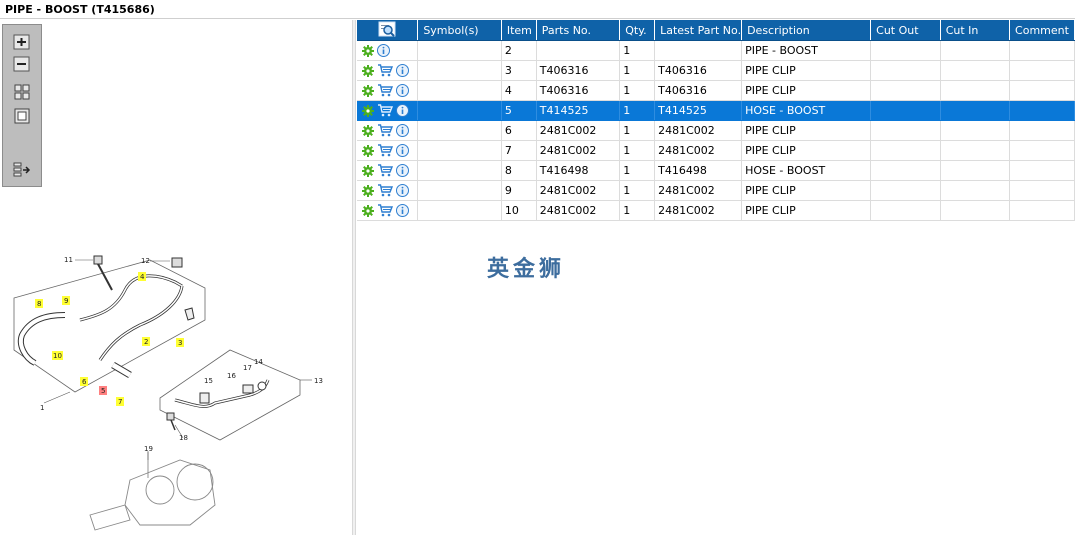  I want to click on pane-splitter, so click(354, 277).